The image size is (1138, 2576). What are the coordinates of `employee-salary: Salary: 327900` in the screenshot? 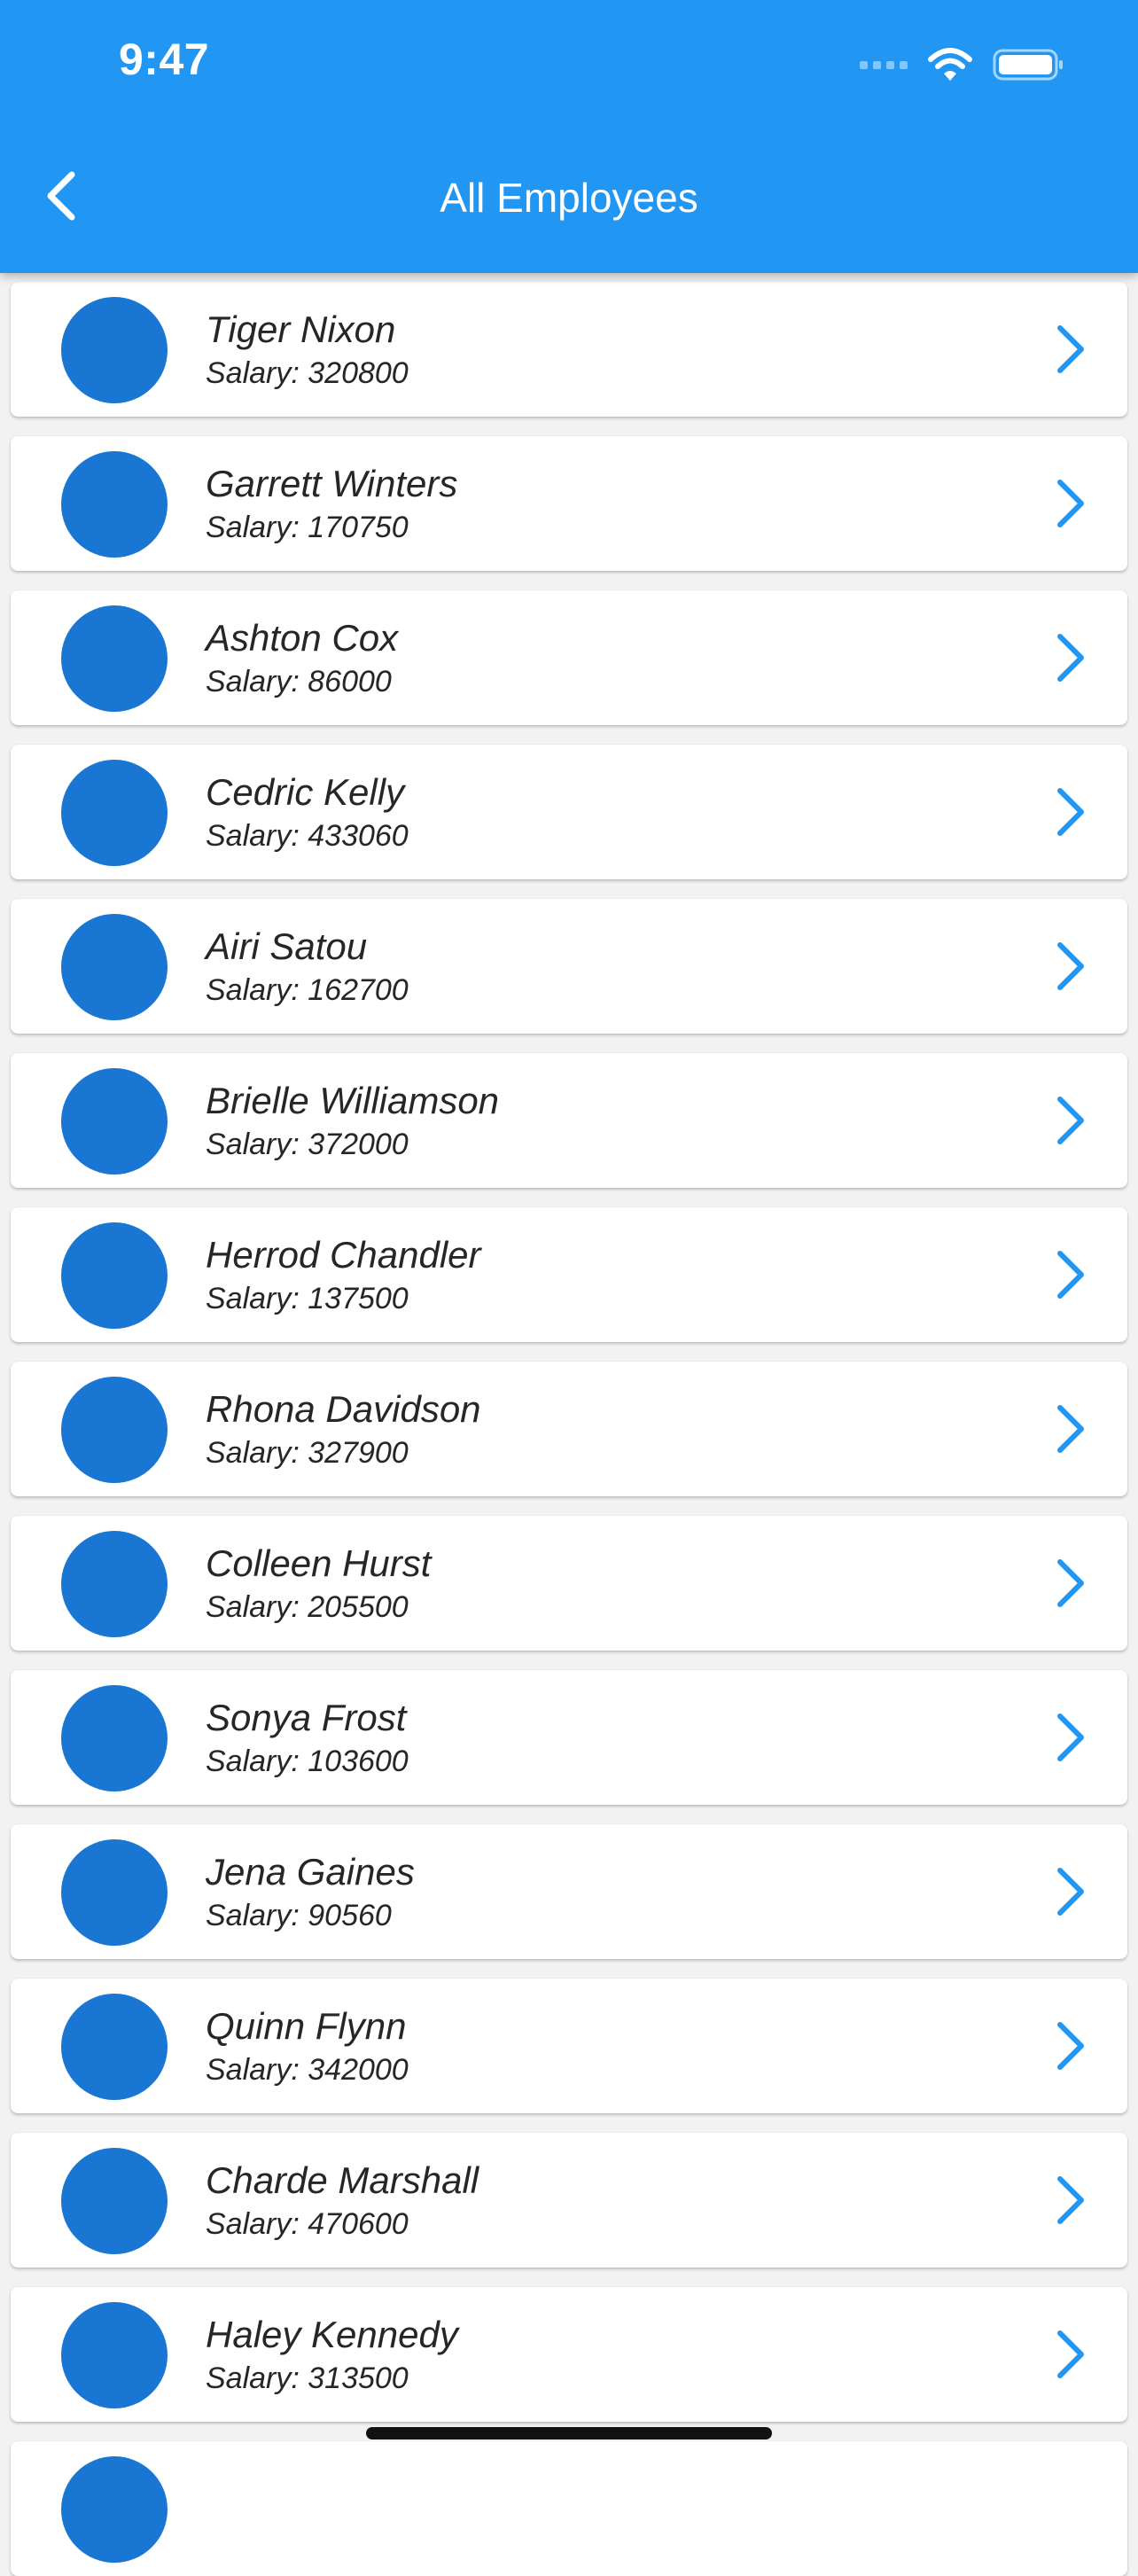 It's located at (307, 1453).